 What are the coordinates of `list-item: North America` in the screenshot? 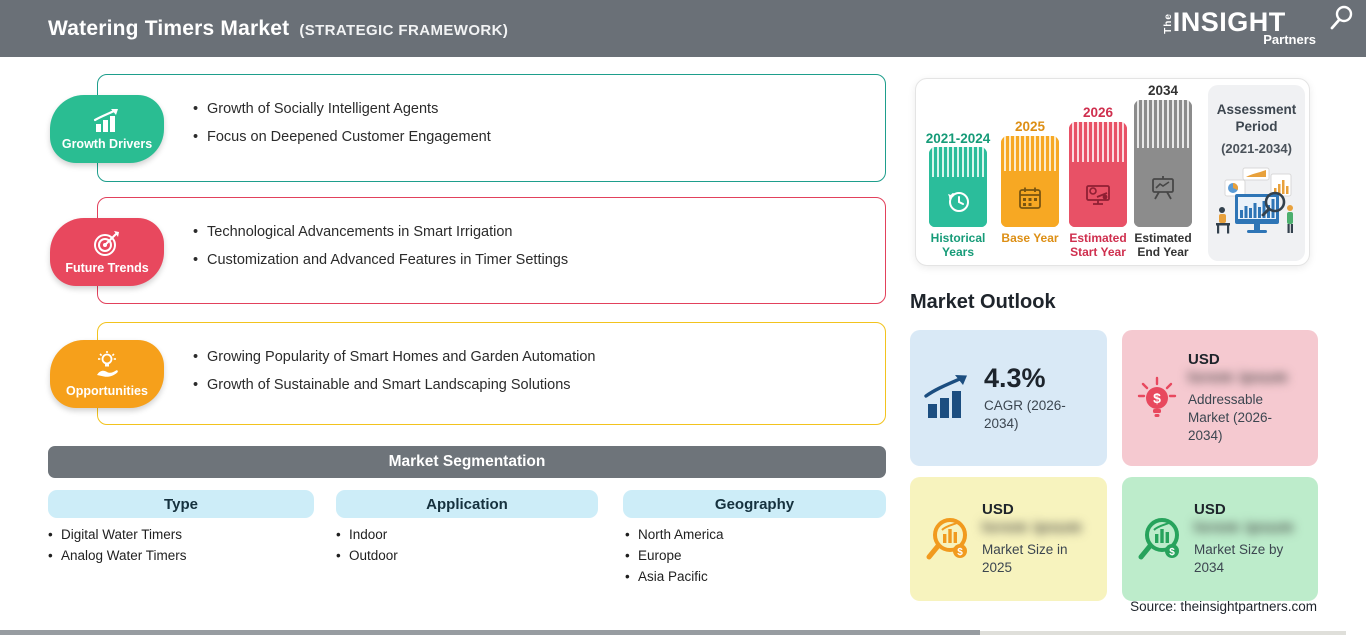 It's located at (674, 534).